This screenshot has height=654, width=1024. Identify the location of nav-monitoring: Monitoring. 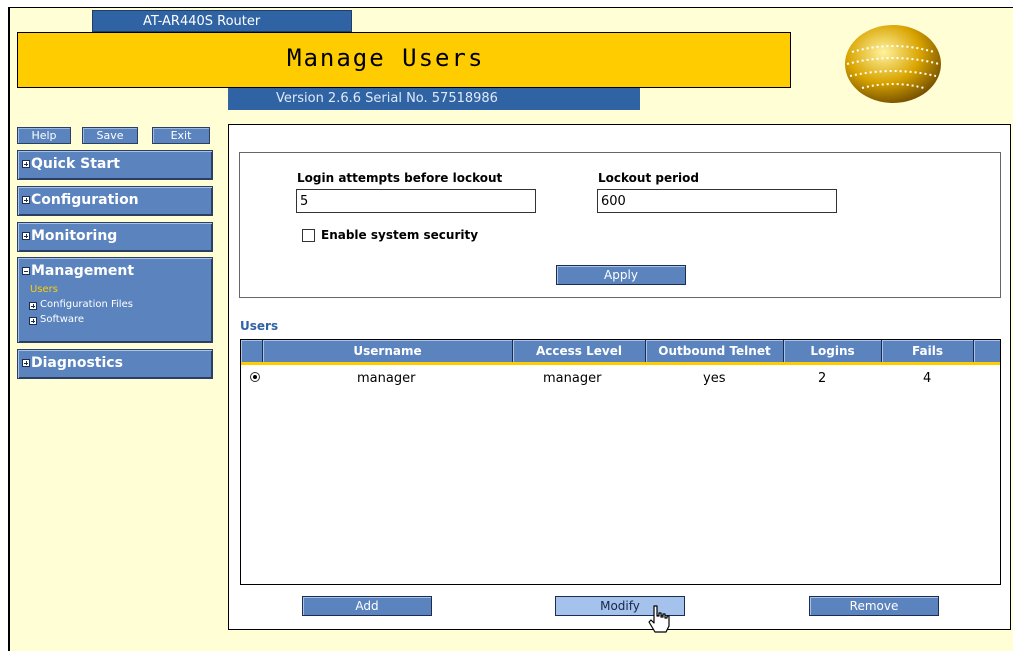
(115, 237).